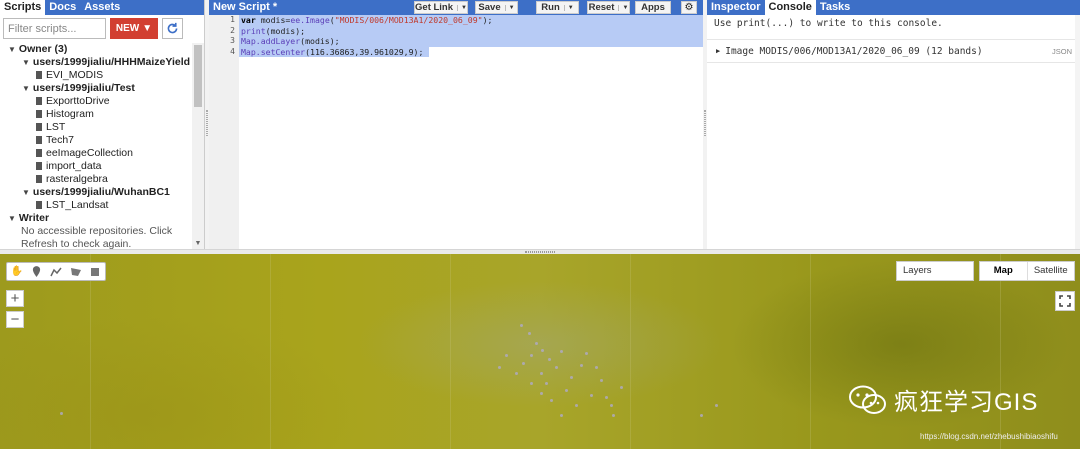 The height and width of the screenshot is (449, 1080). I want to click on tab-scripts: Scripts, so click(23, 7).